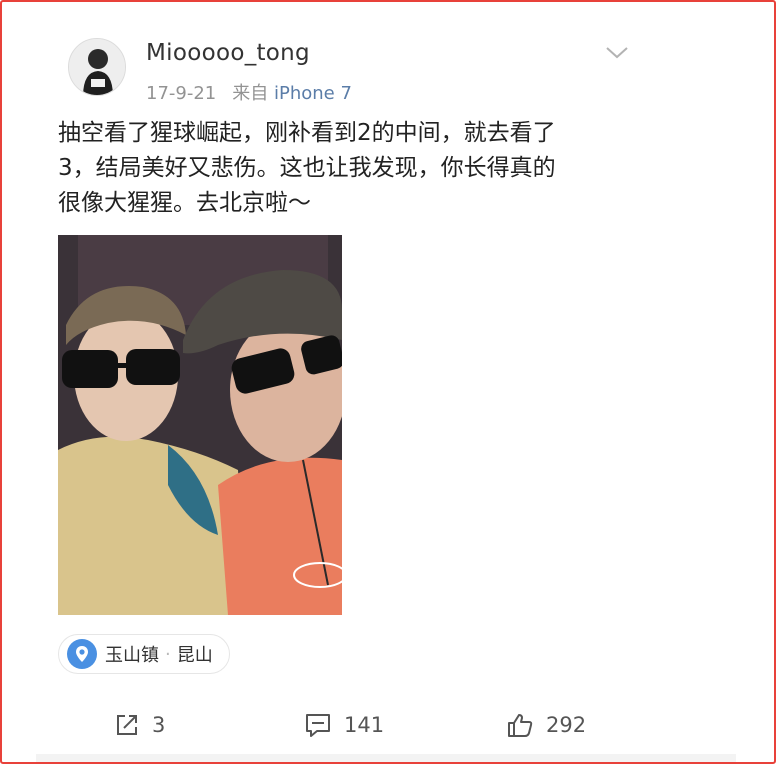  I want to click on chevron-down-icon, so click(617, 53).